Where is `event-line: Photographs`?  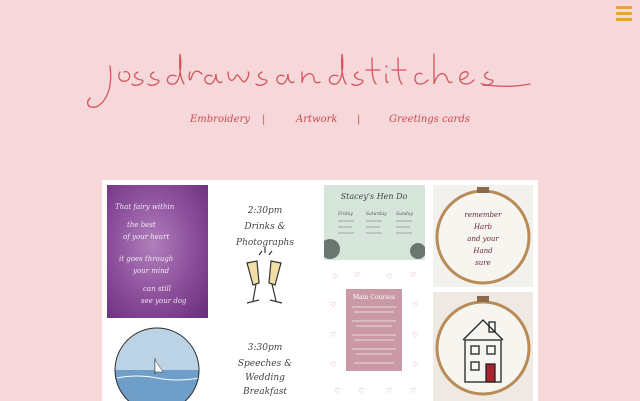
event-line: Photographs is located at coordinates (264, 243).